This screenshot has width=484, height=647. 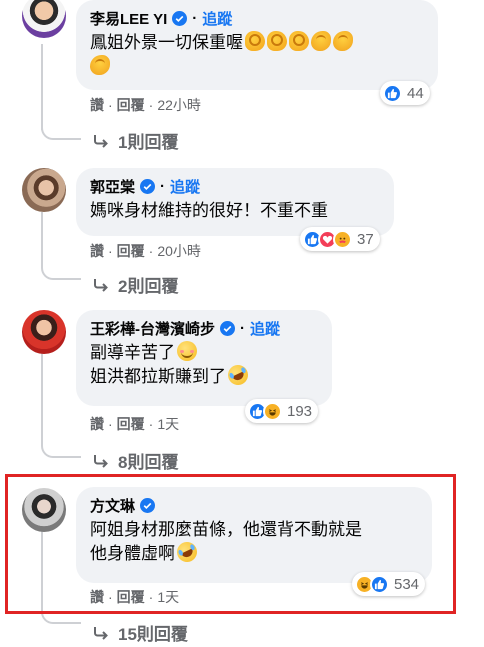 I want to click on comment-text: 副導辛苦了, so click(x=204, y=353).